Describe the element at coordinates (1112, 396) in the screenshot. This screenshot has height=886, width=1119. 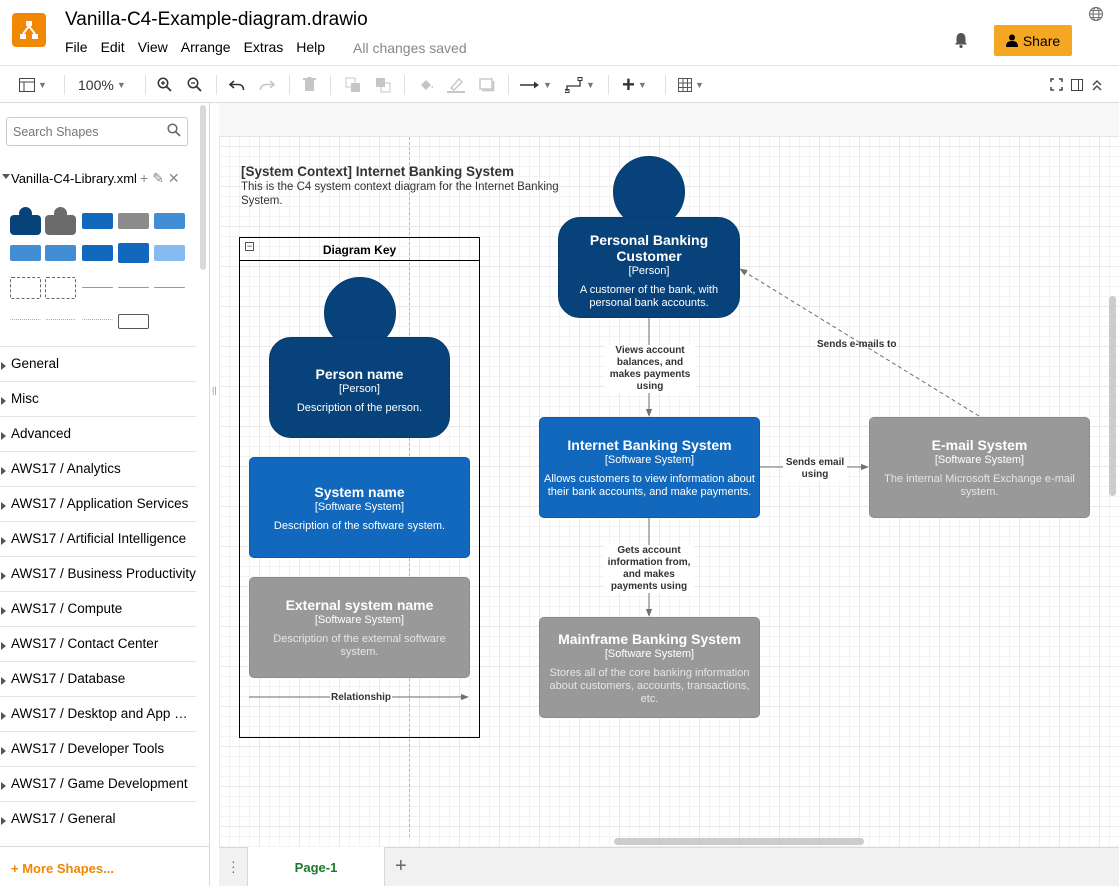
I see `canvas-vertical-scrollbar` at that location.